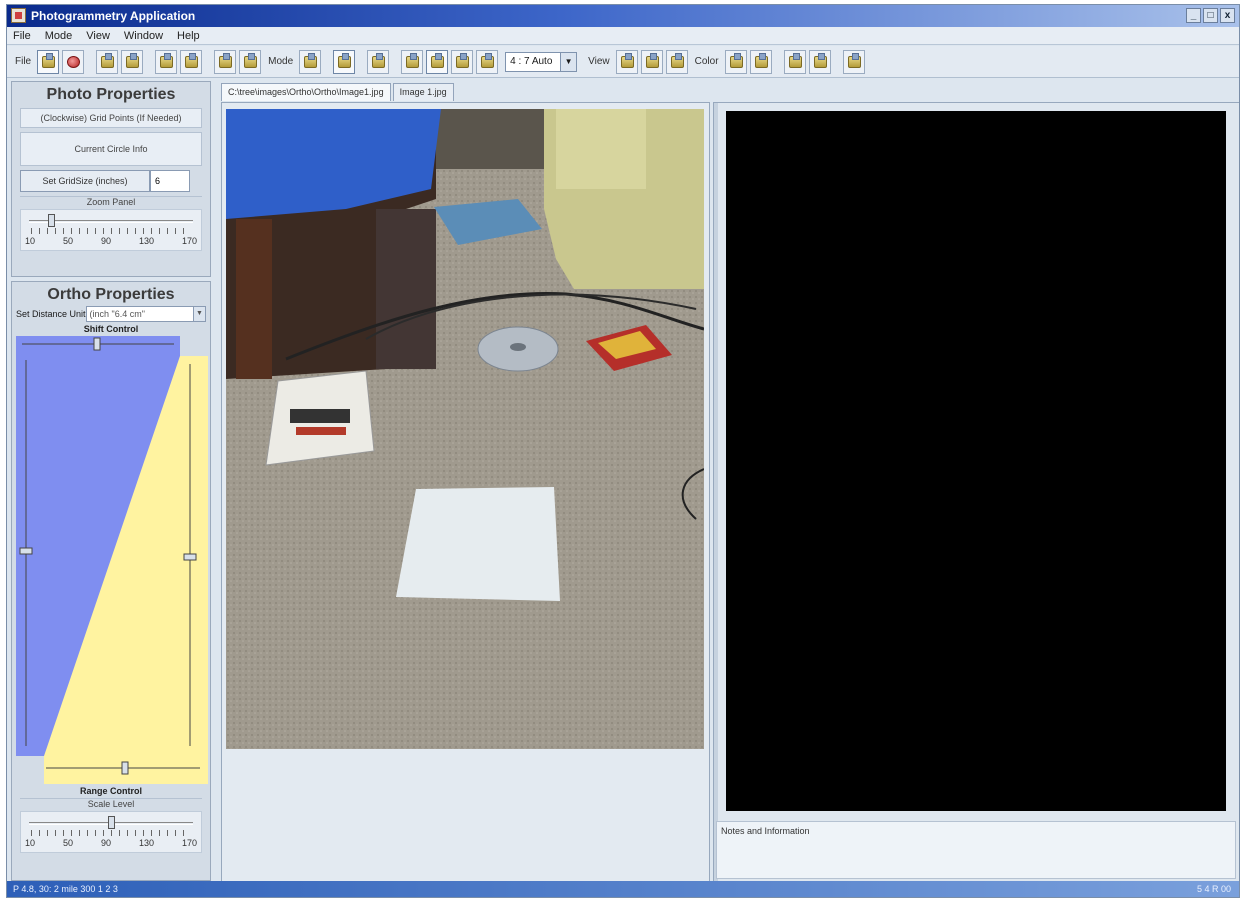 The height and width of the screenshot is (900, 1243). Describe the element at coordinates (188, 36) in the screenshot. I see `menu-help: Help` at that location.